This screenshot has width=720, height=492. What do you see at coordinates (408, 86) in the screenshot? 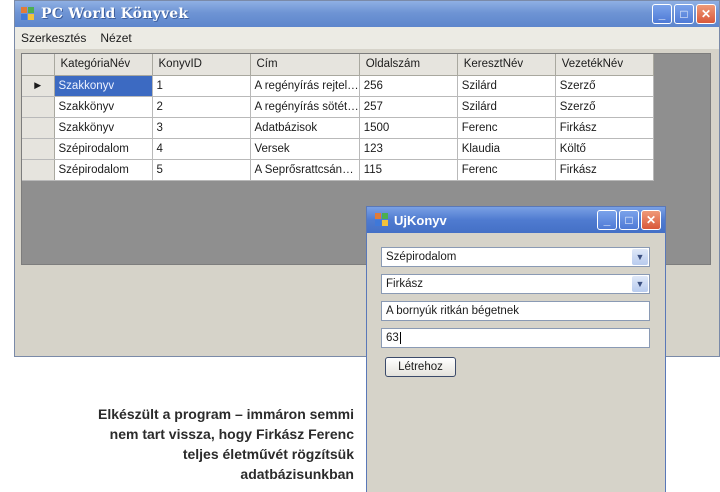
I see `table-cell: 256` at bounding box center [408, 86].